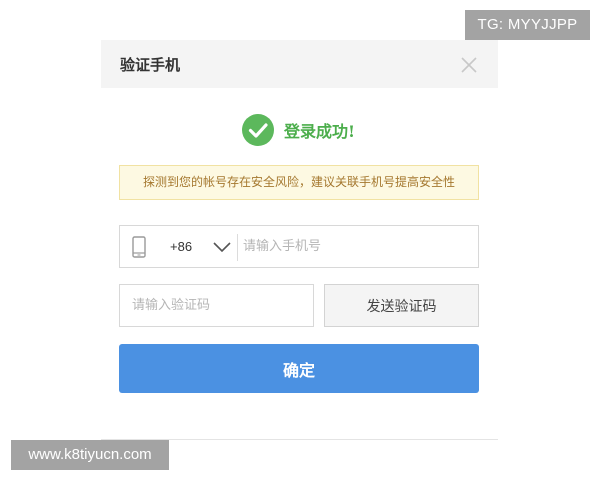 This screenshot has width=600, height=480. What do you see at coordinates (527, 25) in the screenshot?
I see `watermark-tg: TG: MYYJJPP` at bounding box center [527, 25].